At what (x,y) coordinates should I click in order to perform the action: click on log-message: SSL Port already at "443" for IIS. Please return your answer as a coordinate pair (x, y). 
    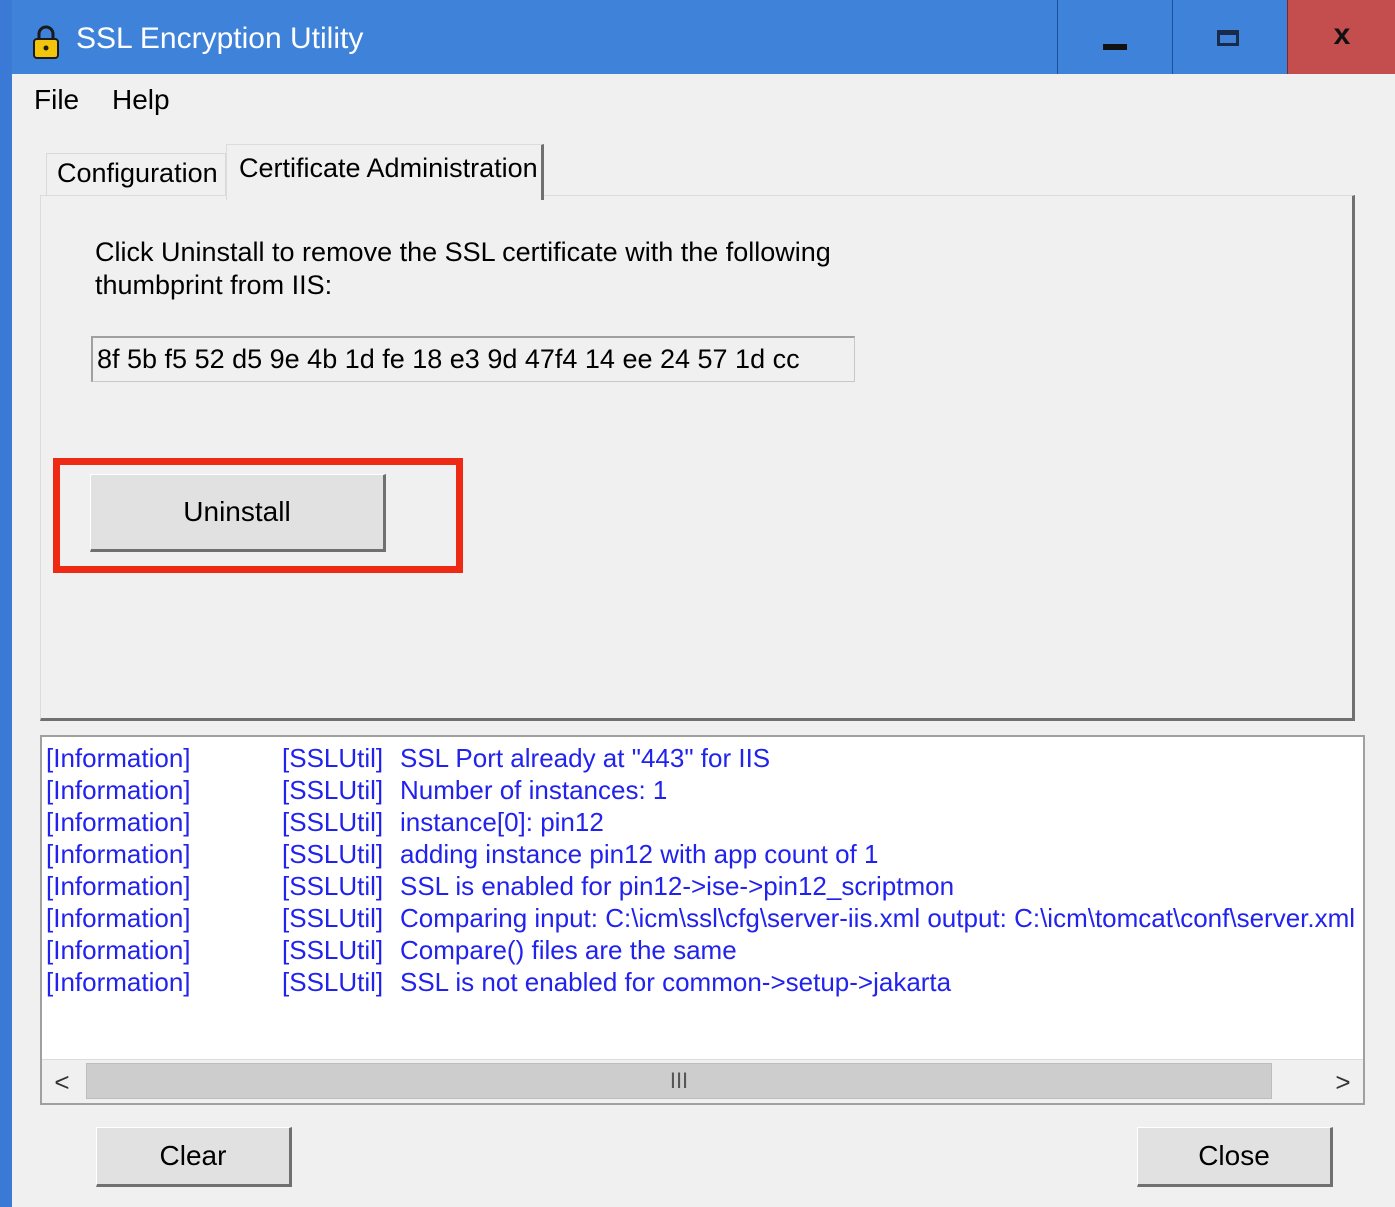
    Looking at the image, I should click on (585, 758).